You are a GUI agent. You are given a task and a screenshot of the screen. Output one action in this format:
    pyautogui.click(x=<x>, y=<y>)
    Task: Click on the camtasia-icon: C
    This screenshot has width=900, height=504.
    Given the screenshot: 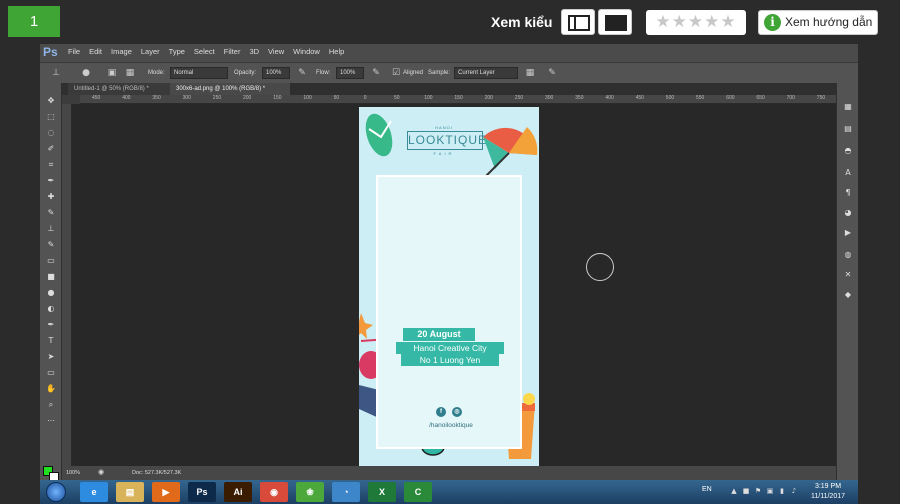 What is the action you would take?
    pyautogui.click(x=418, y=492)
    